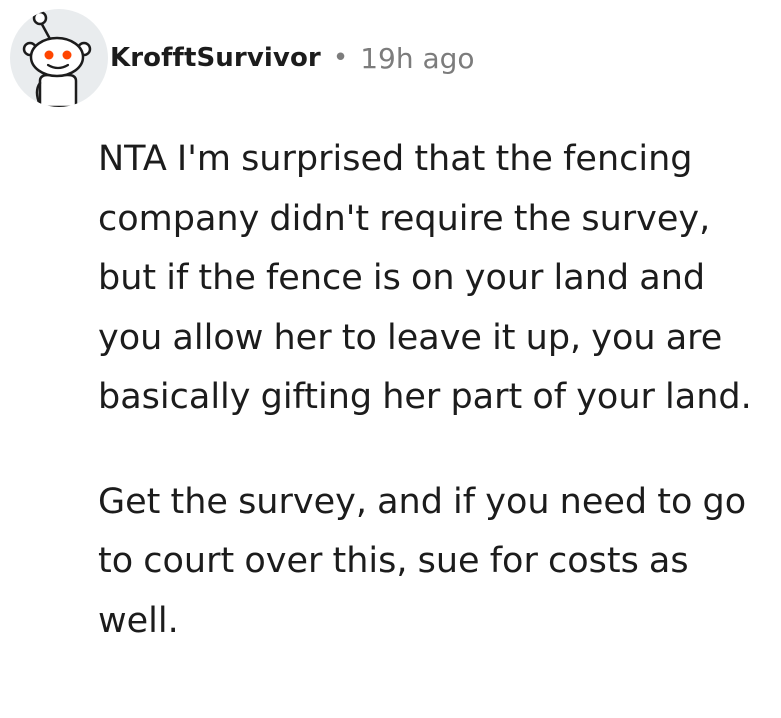 The image size is (781, 718). Describe the element at coordinates (215, 58) in the screenshot. I see `author-username: KrofftSurvivor` at that location.